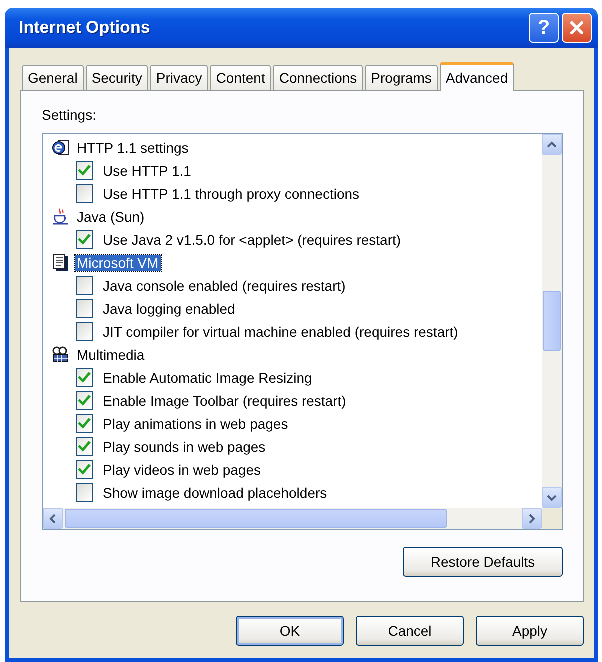 This screenshot has width=602, height=662. Describe the element at coordinates (84, 28) in the screenshot. I see `window-title: Internet Options` at that location.